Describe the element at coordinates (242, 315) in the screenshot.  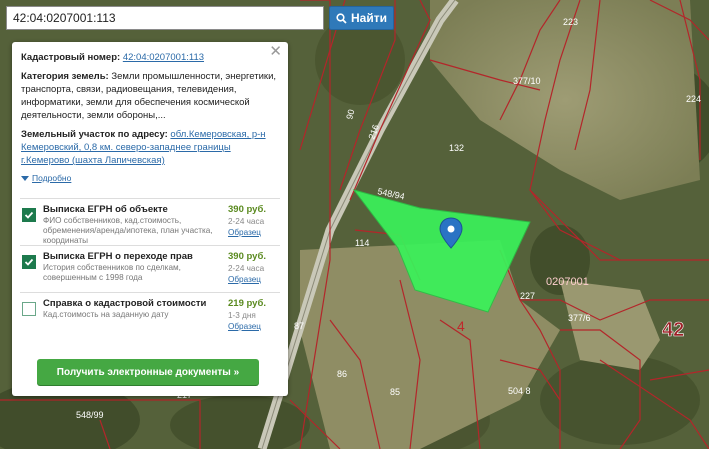
I see `service-time: 1-3 дня` at that location.